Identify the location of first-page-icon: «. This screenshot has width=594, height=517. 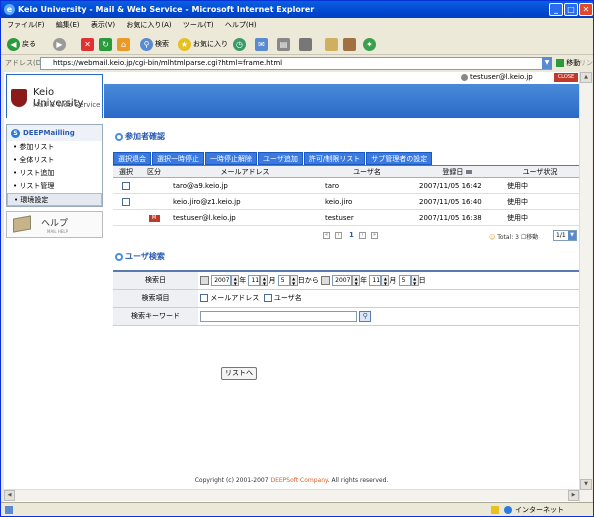
(326, 235).